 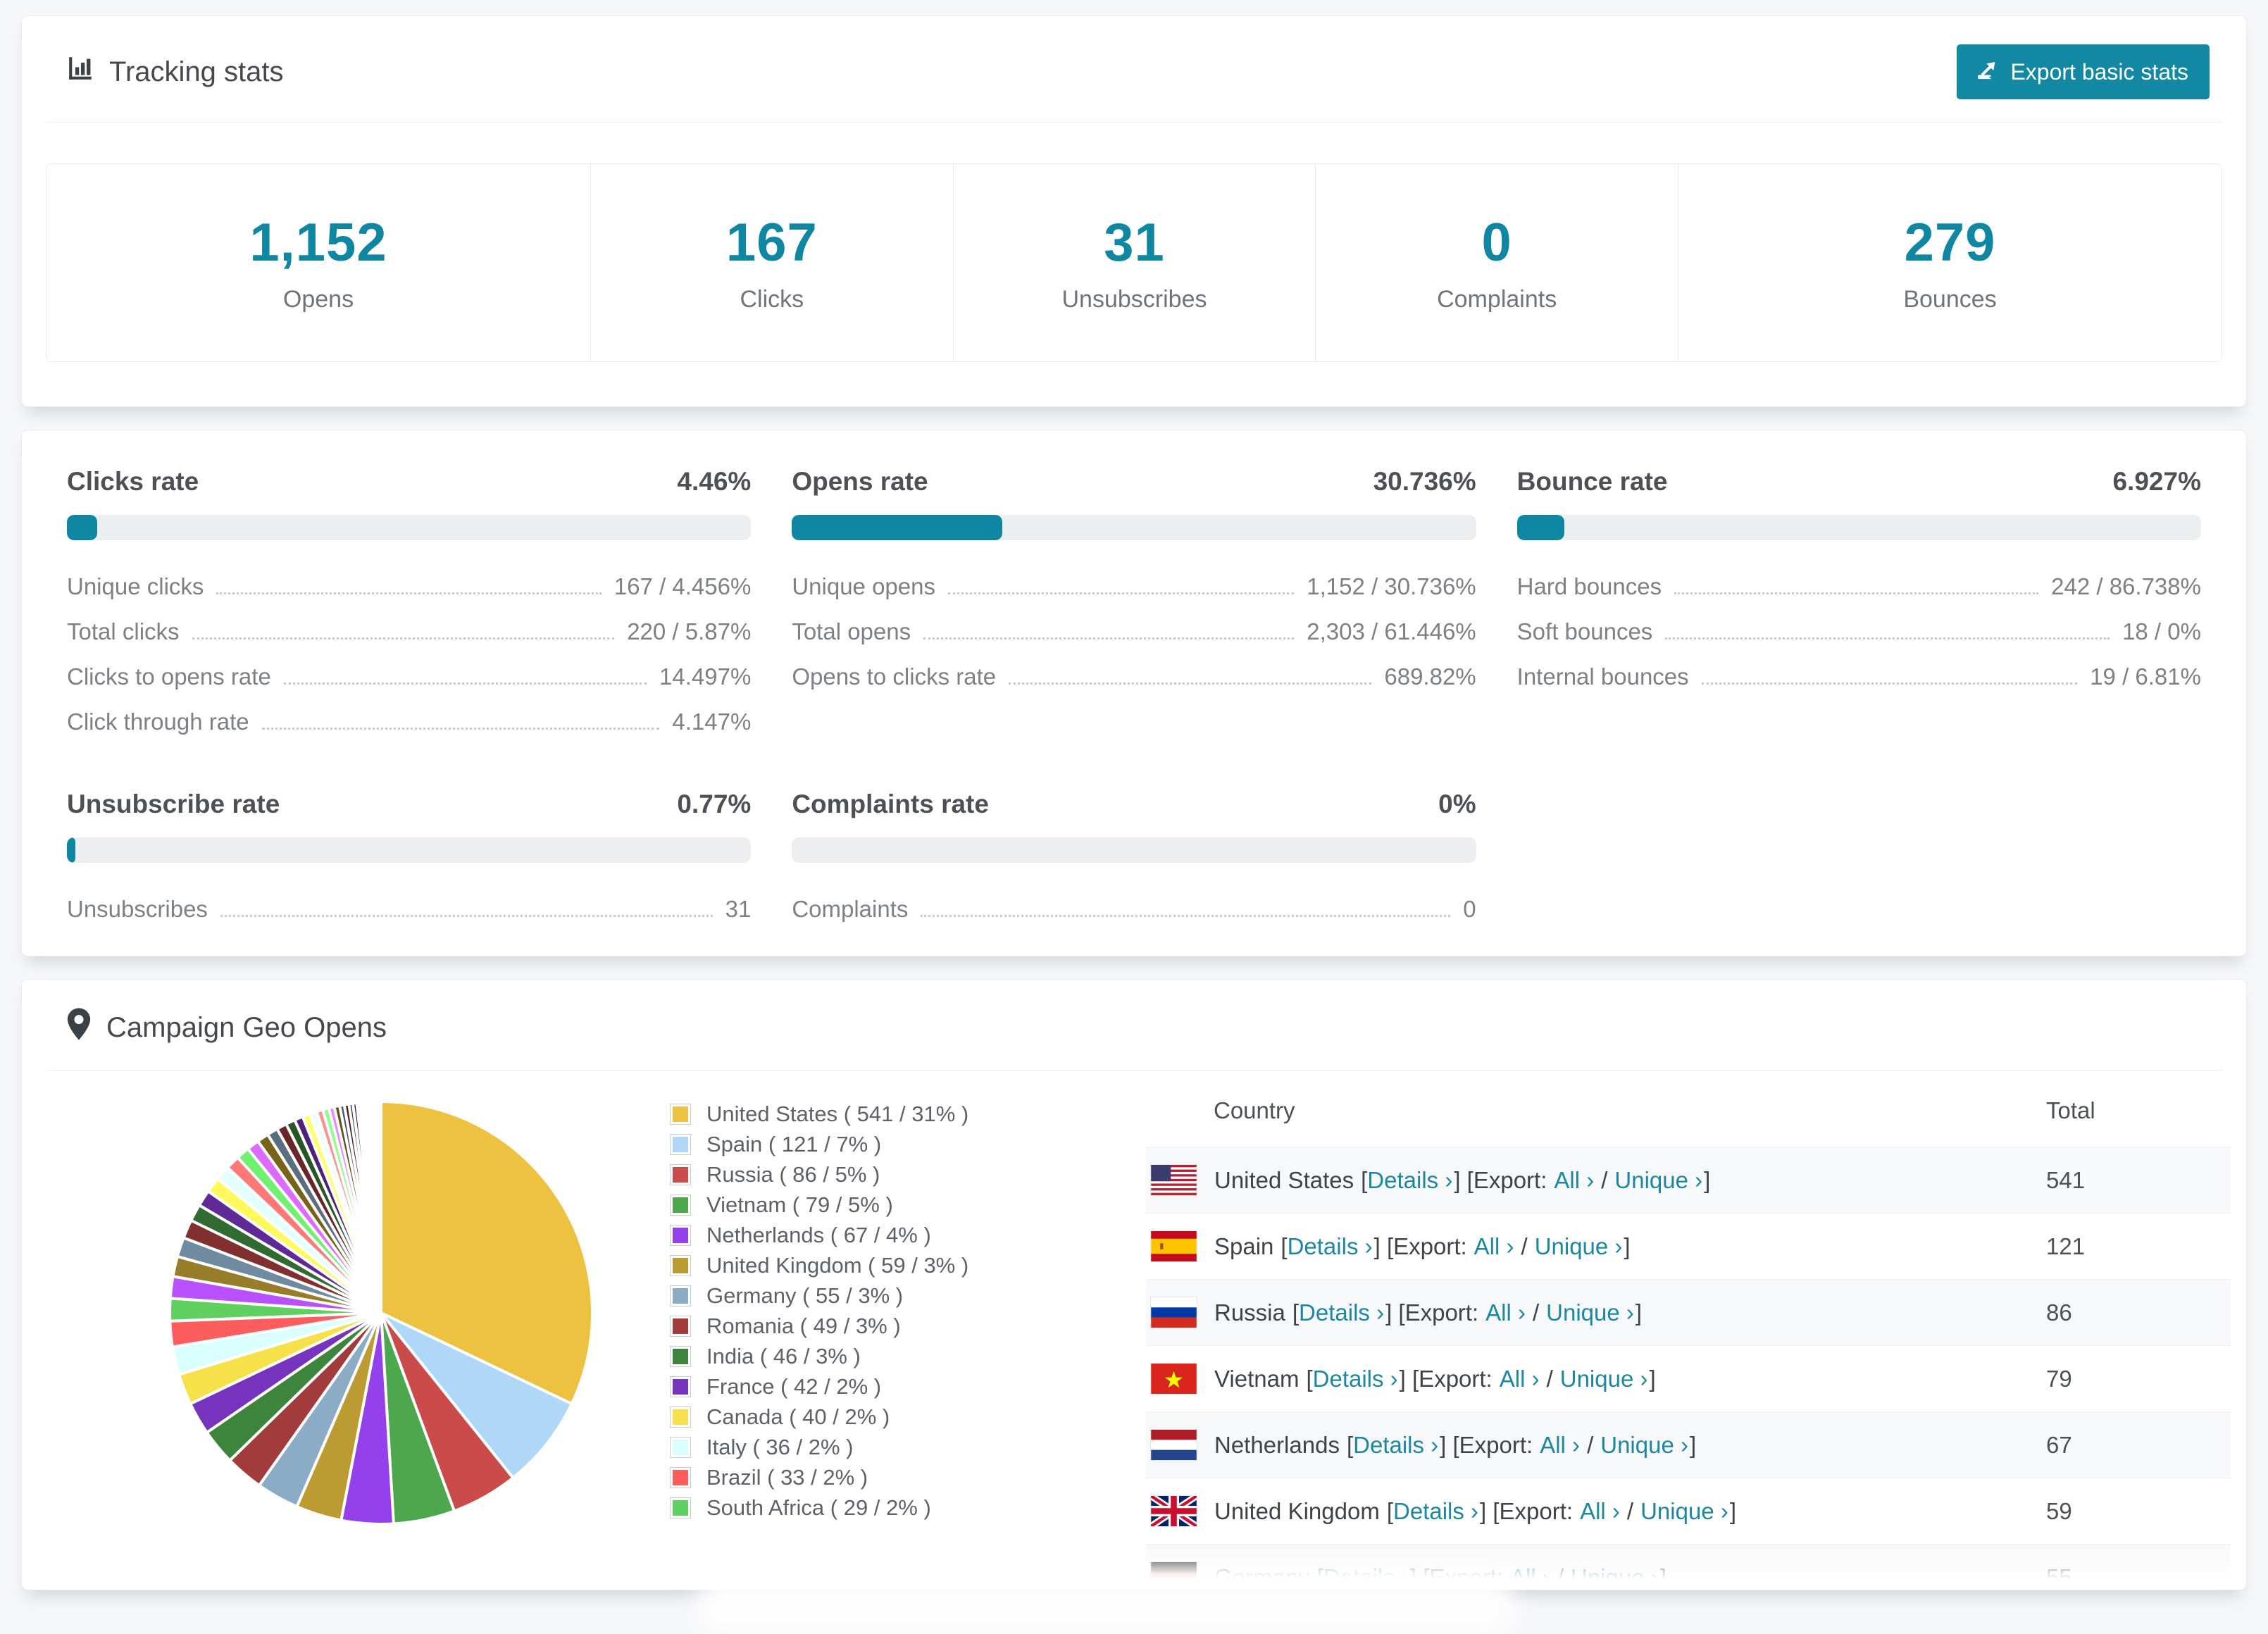 What do you see at coordinates (1134, 527) in the screenshot?
I see `opens-rate-bar` at bounding box center [1134, 527].